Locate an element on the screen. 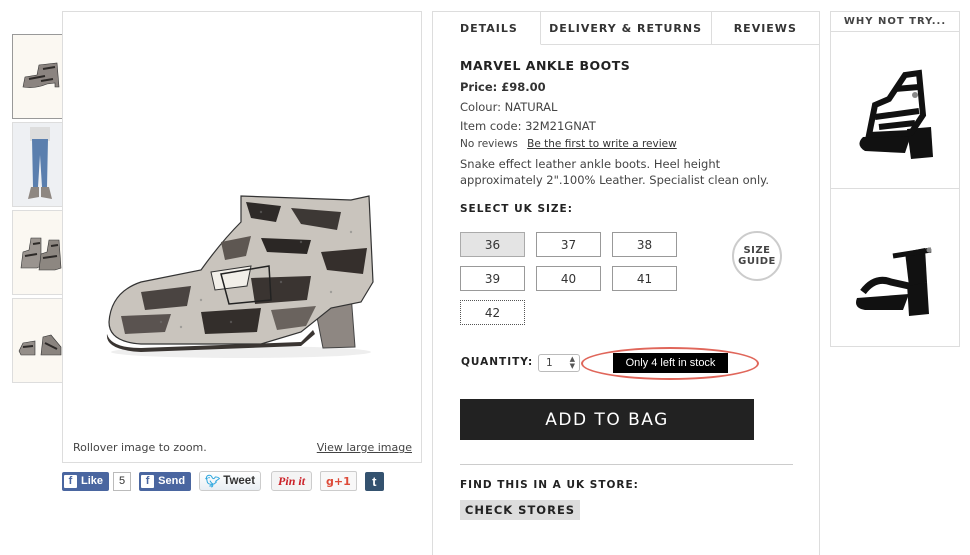  thumbnail-model-legs is located at coordinates (40, 164).